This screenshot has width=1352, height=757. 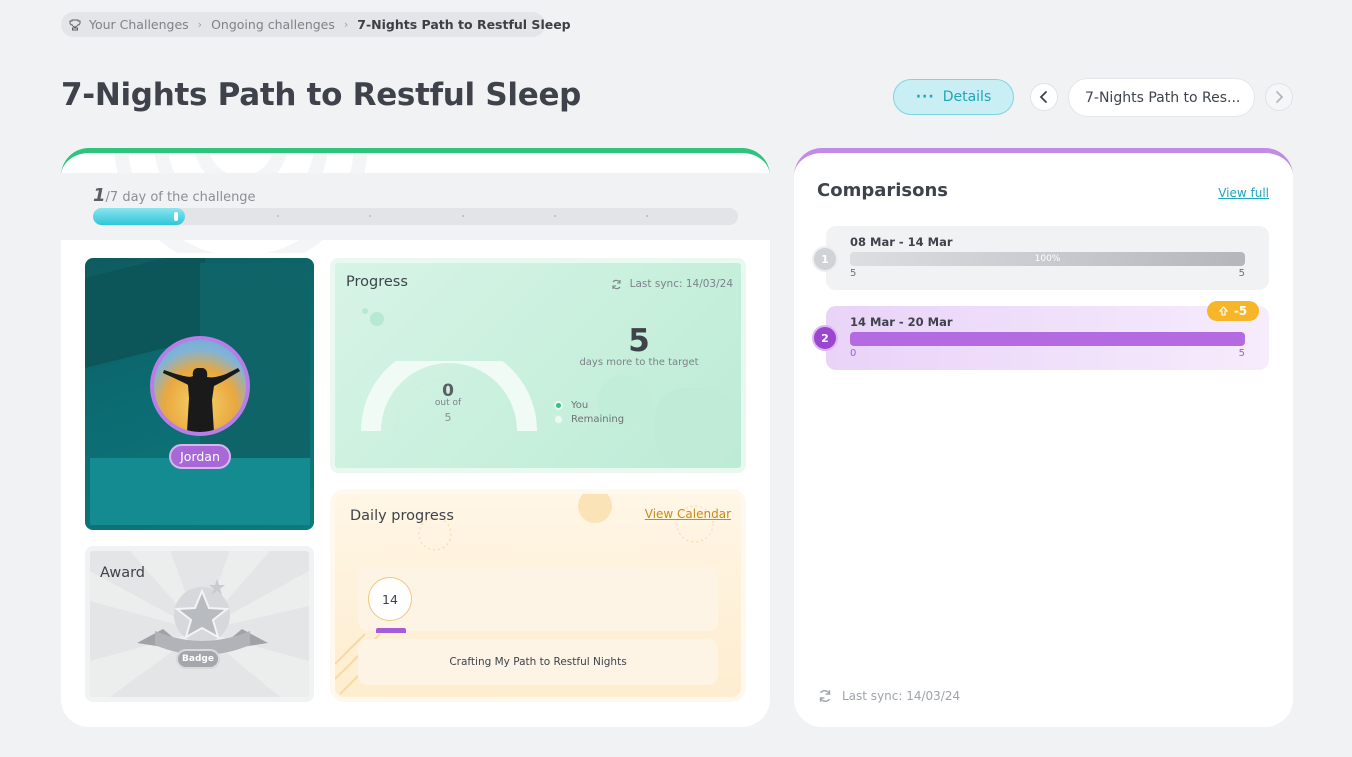 What do you see at coordinates (901, 696) in the screenshot?
I see `comparisons-sync-text: Last sync: 14/03/24` at bounding box center [901, 696].